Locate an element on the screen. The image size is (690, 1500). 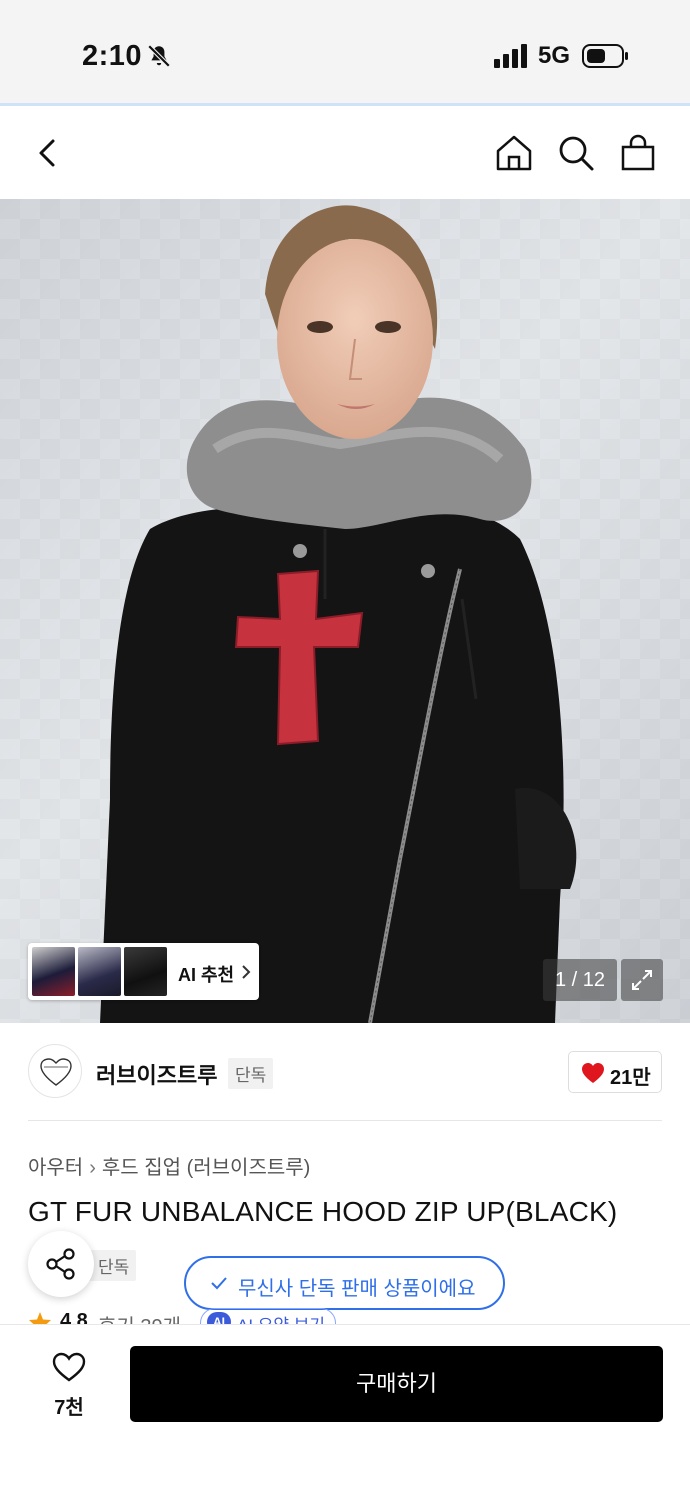
back-icon is located at coordinates (48, 153).